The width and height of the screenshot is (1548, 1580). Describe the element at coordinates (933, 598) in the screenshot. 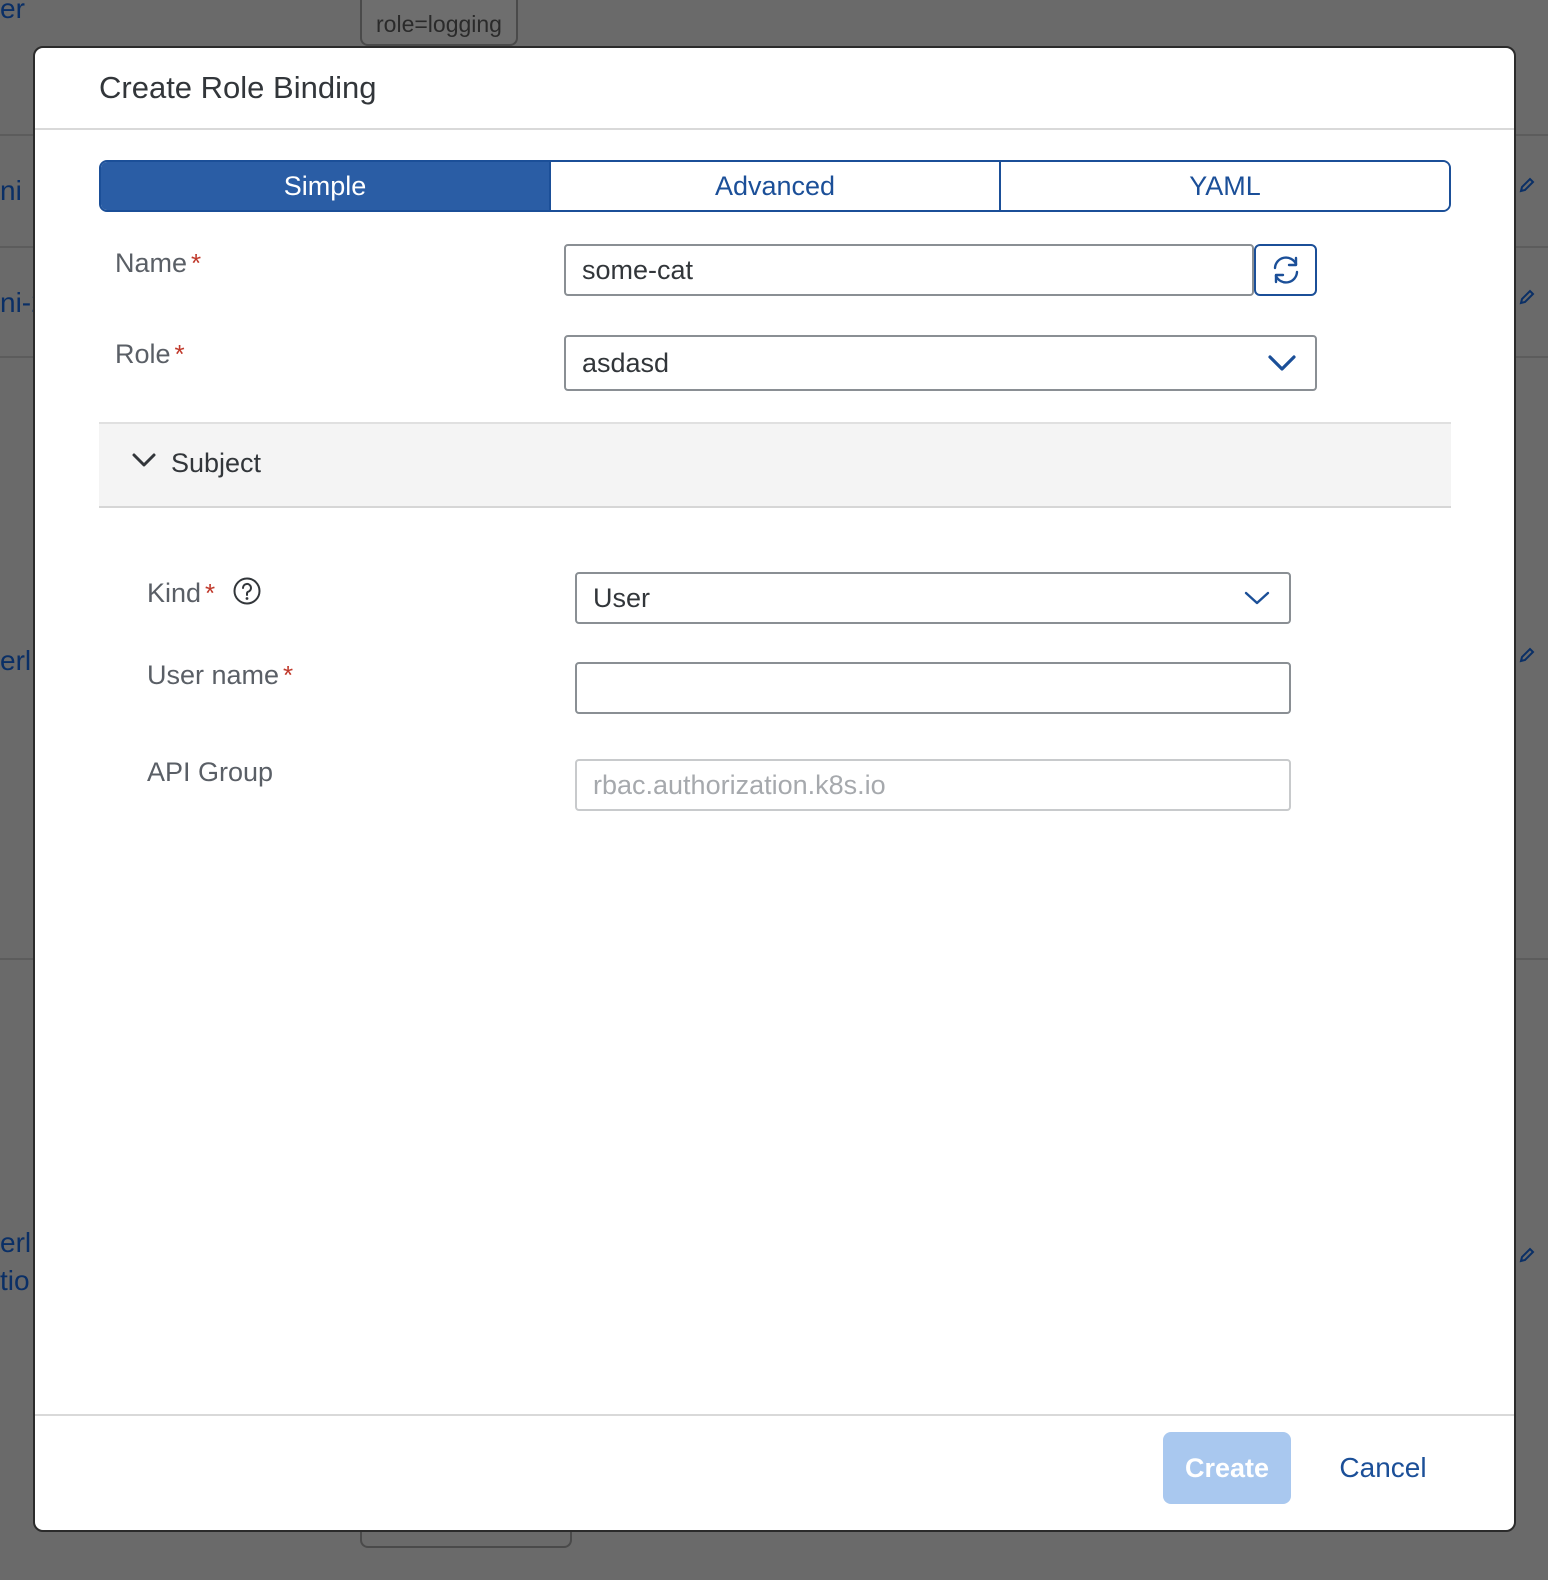

I see `kind-select: User` at that location.